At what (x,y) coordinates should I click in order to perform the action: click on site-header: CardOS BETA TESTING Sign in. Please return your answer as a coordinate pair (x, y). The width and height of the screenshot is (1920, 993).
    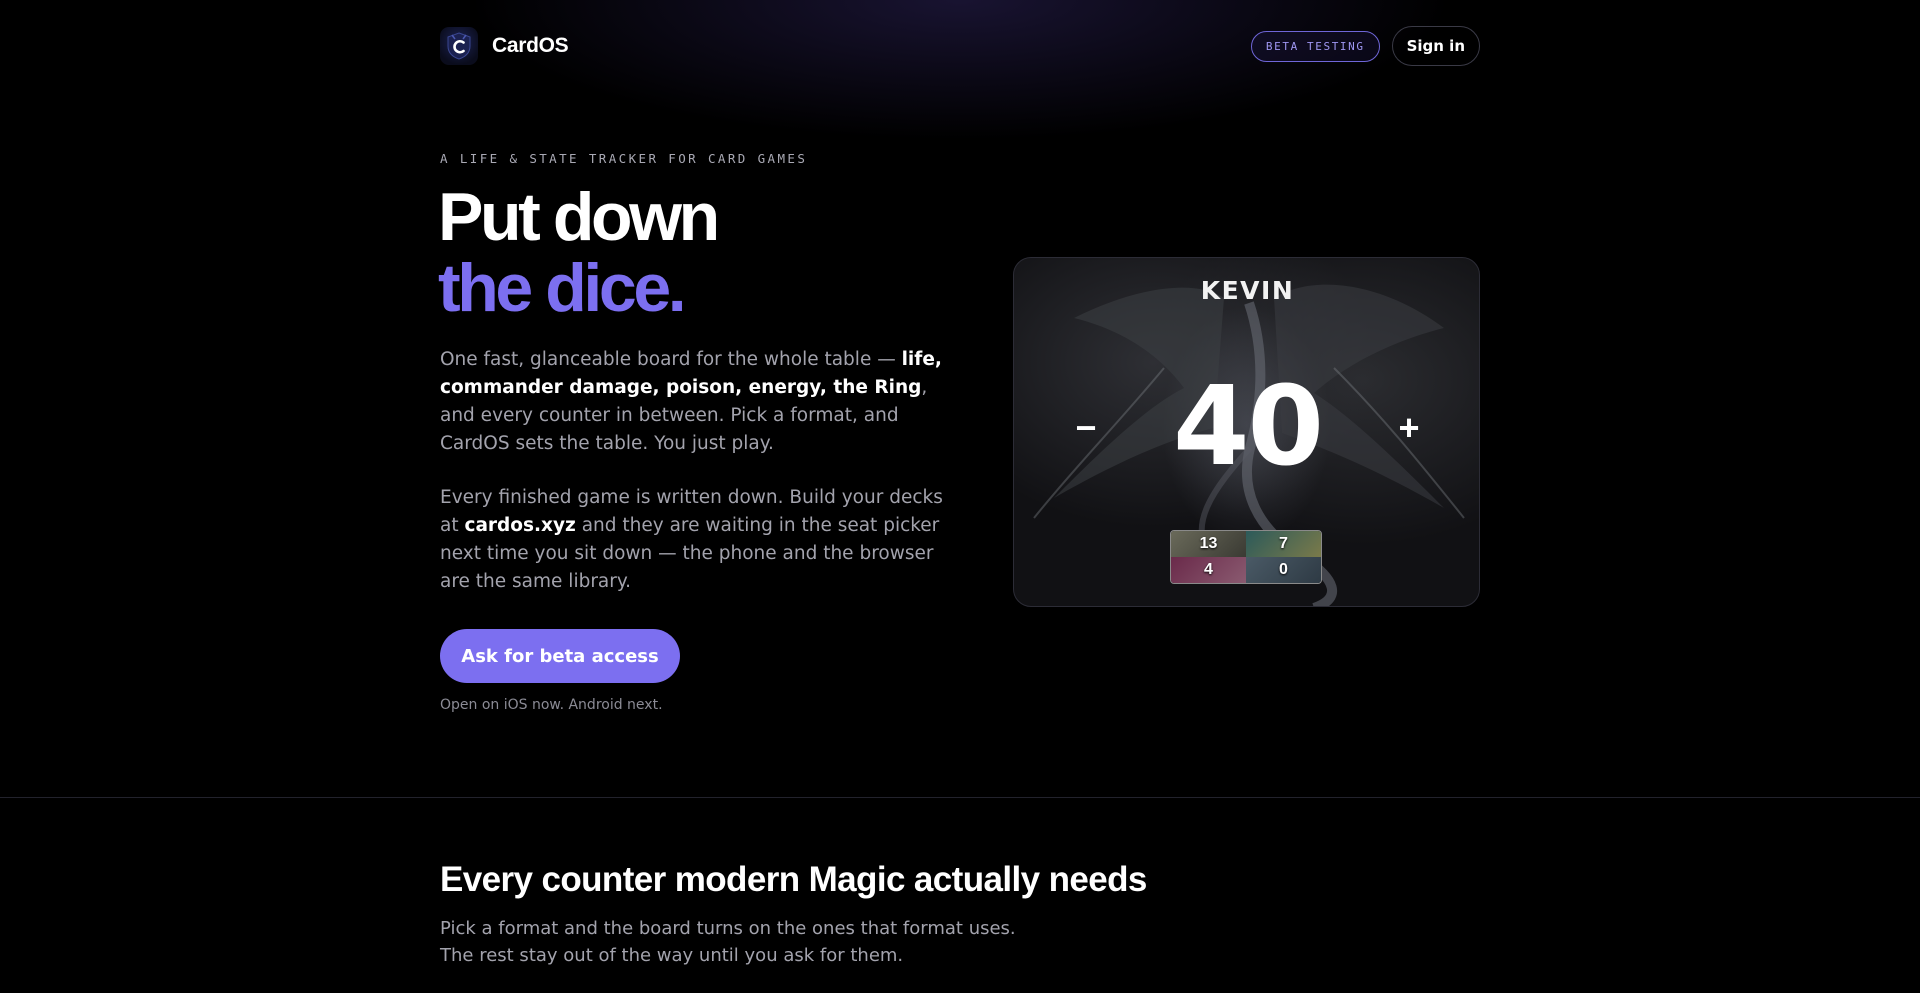
    Looking at the image, I should click on (960, 46).